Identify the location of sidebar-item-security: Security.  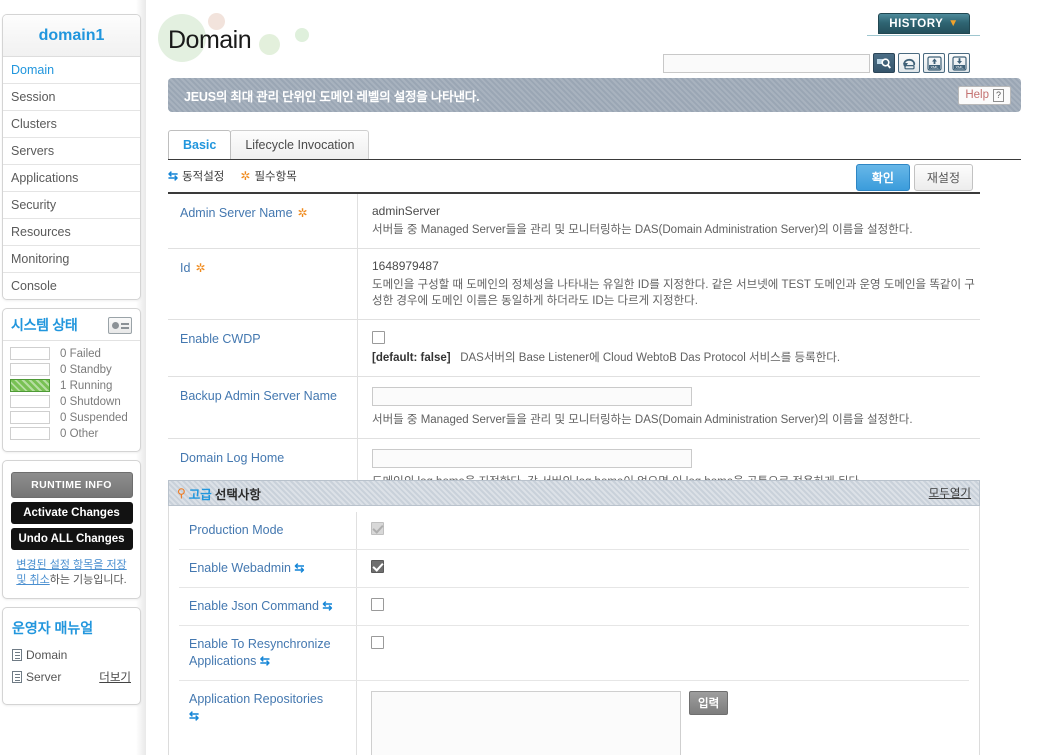
(71, 205).